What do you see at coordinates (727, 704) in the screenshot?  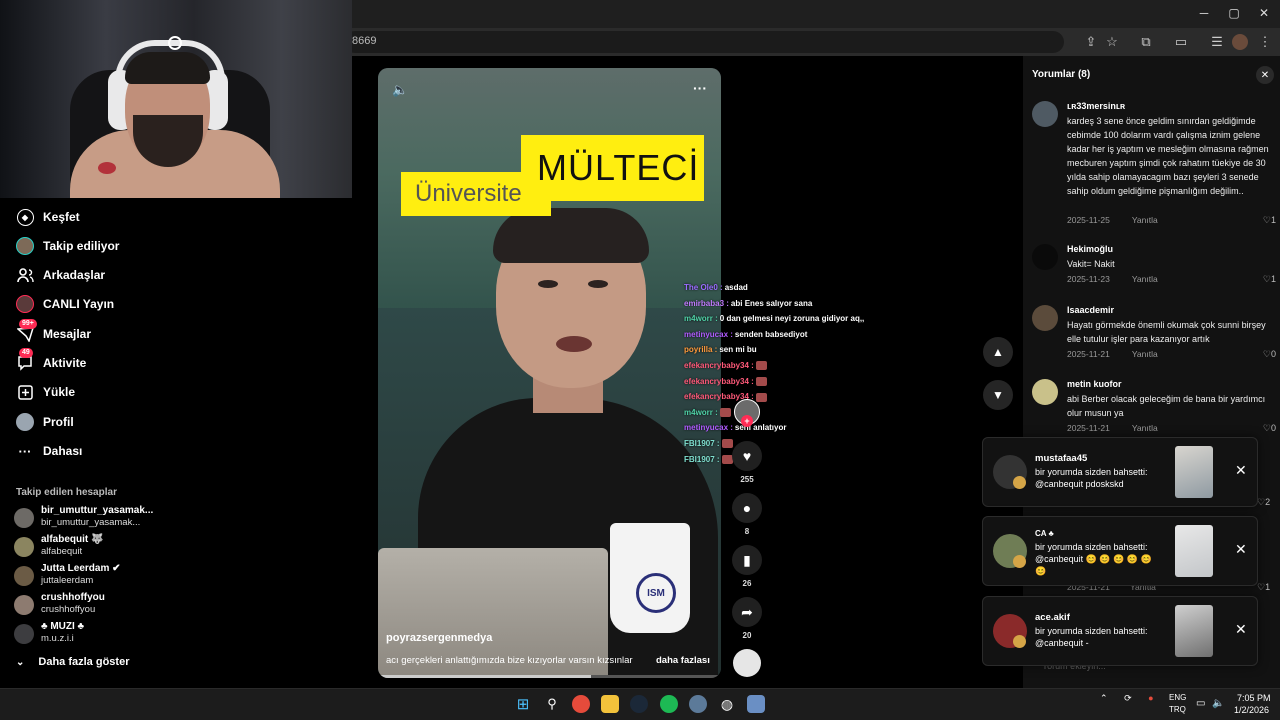 I see `obs-icon: ◍` at bounding box center [727, 704].